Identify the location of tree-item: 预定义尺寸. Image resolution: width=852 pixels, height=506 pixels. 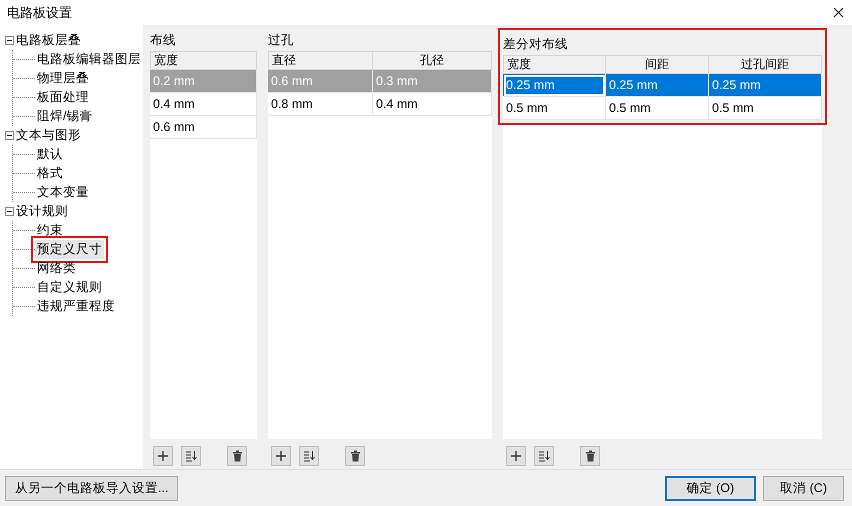
(69, 249).